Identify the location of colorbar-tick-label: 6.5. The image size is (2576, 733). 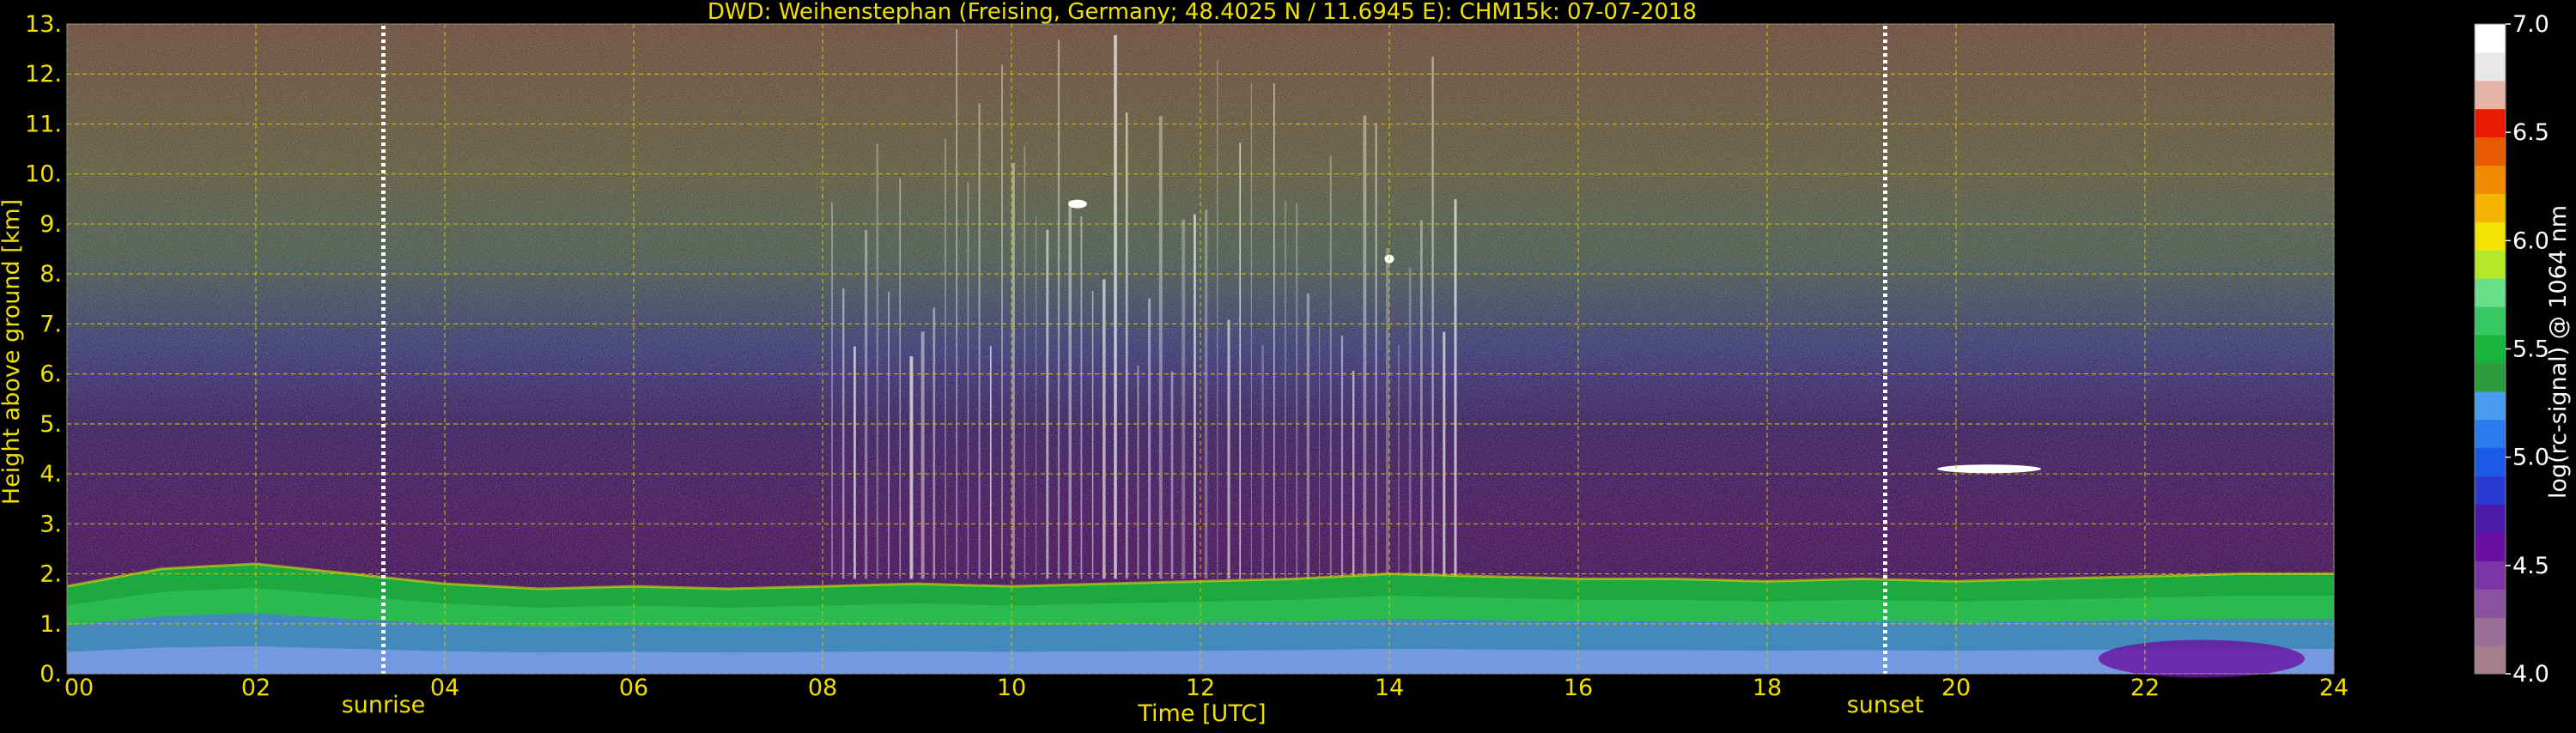
(2530, 132).